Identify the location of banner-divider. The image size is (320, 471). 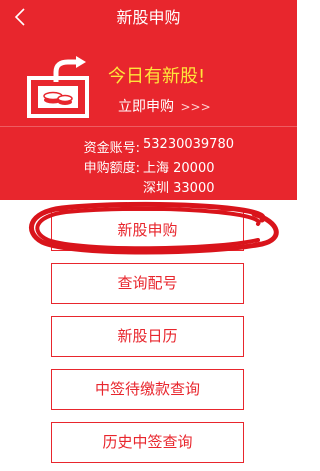
(148, 126).